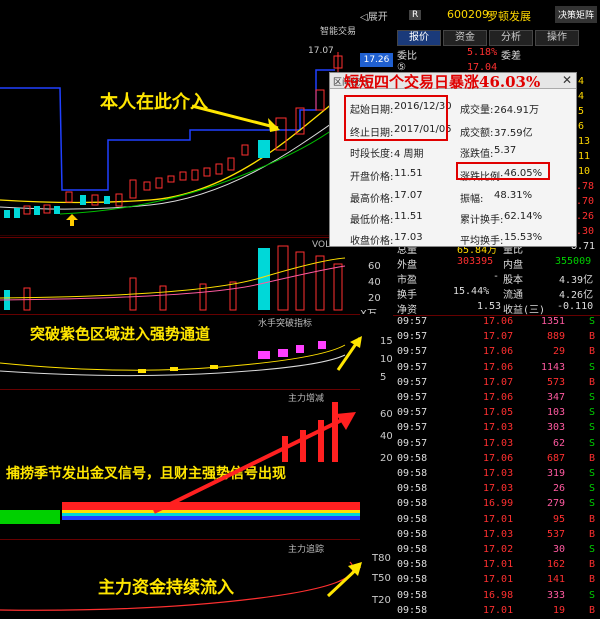 The image size is (600, 619). I want to click on volume-panel: VOL, so click(180, 275).